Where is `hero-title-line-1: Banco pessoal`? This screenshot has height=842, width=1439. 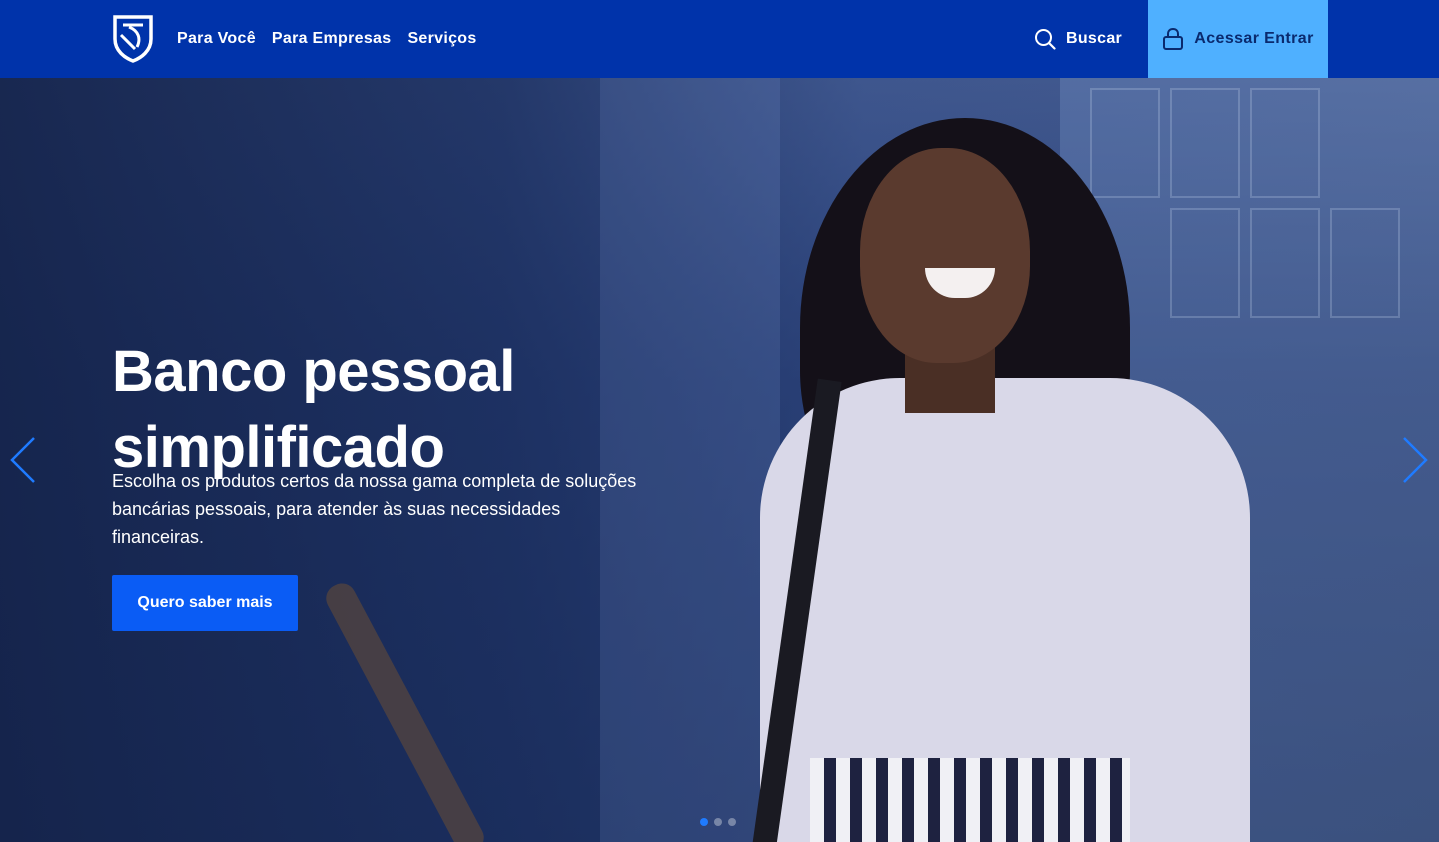 hero-title-line-1: Banco pessoal is located at coordinates (313, 371).